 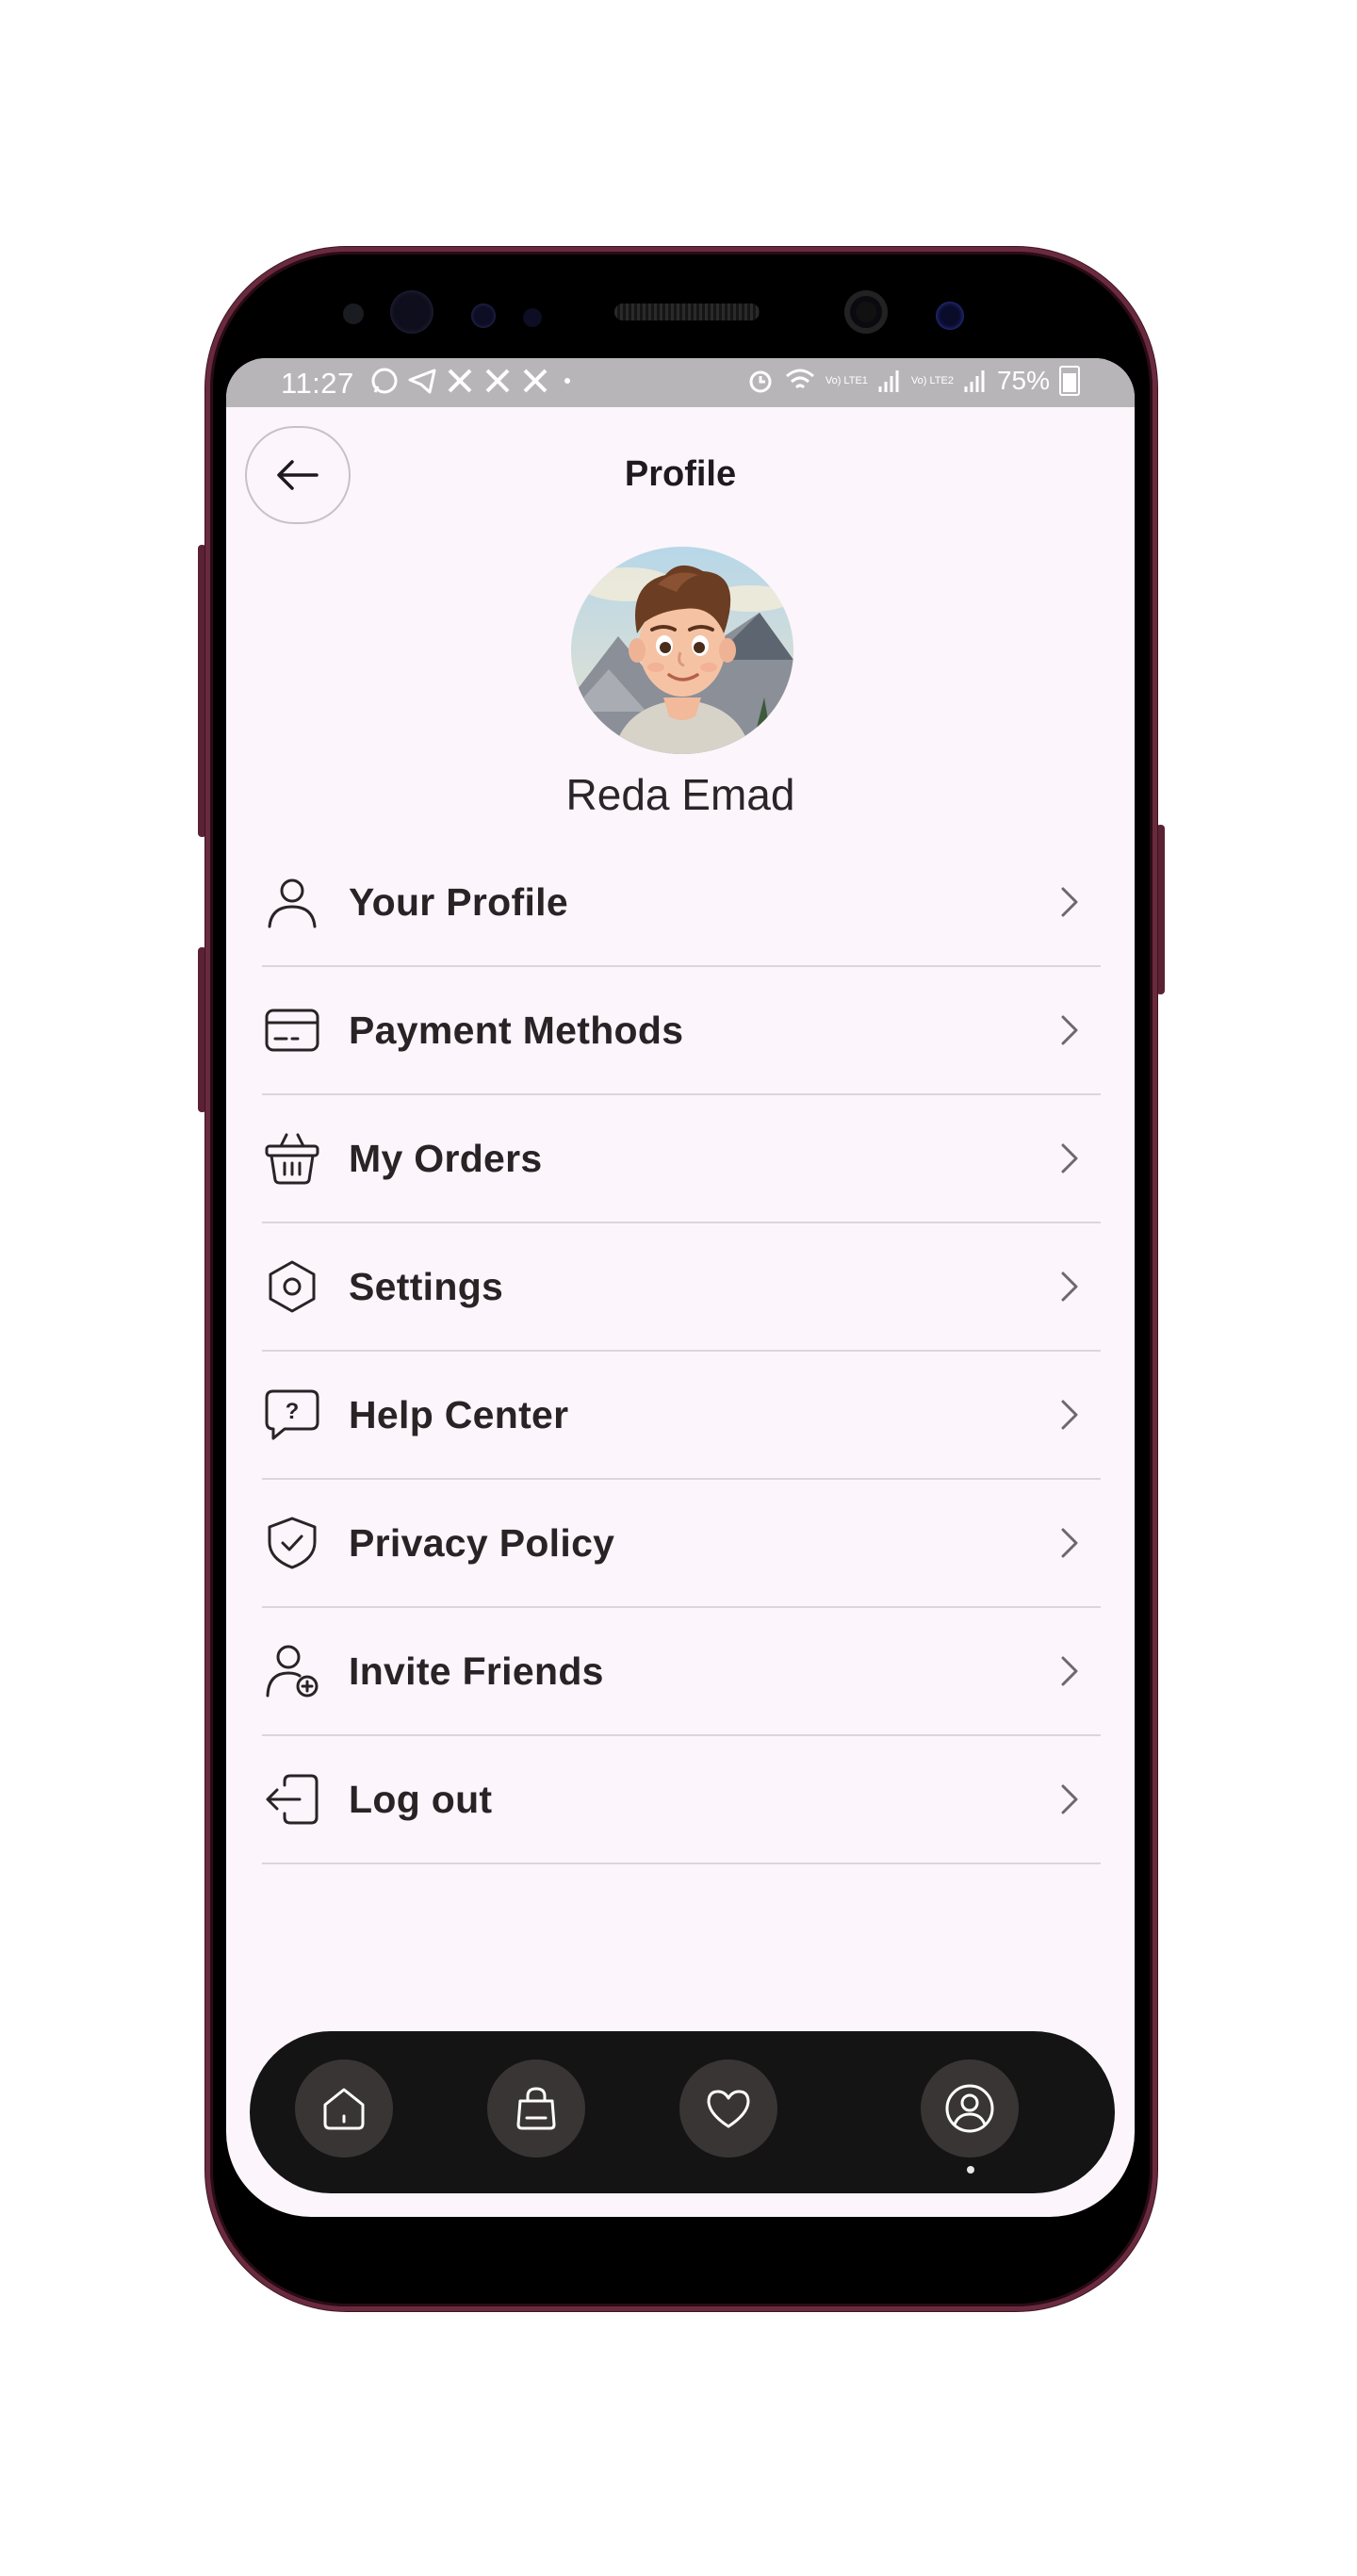 I want to click on shopping-bag-icon, so click(x=536, y=2108).